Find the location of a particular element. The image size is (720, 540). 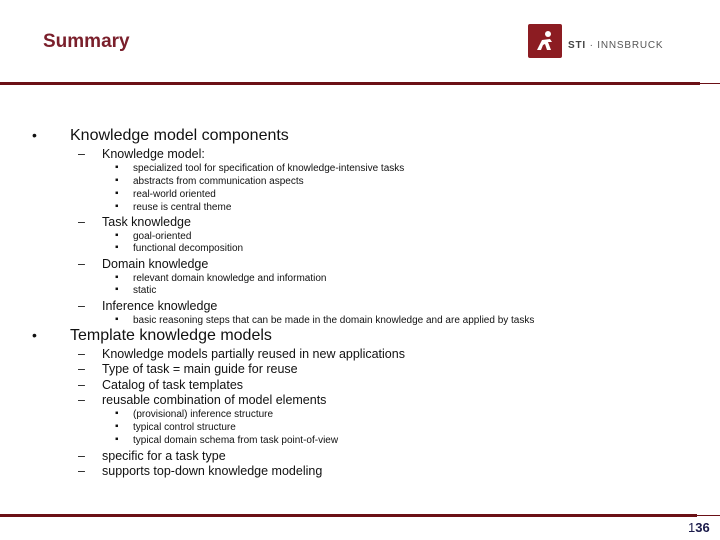

bullet-l2: – Knowledge model: is located at coordinates (141, 154).